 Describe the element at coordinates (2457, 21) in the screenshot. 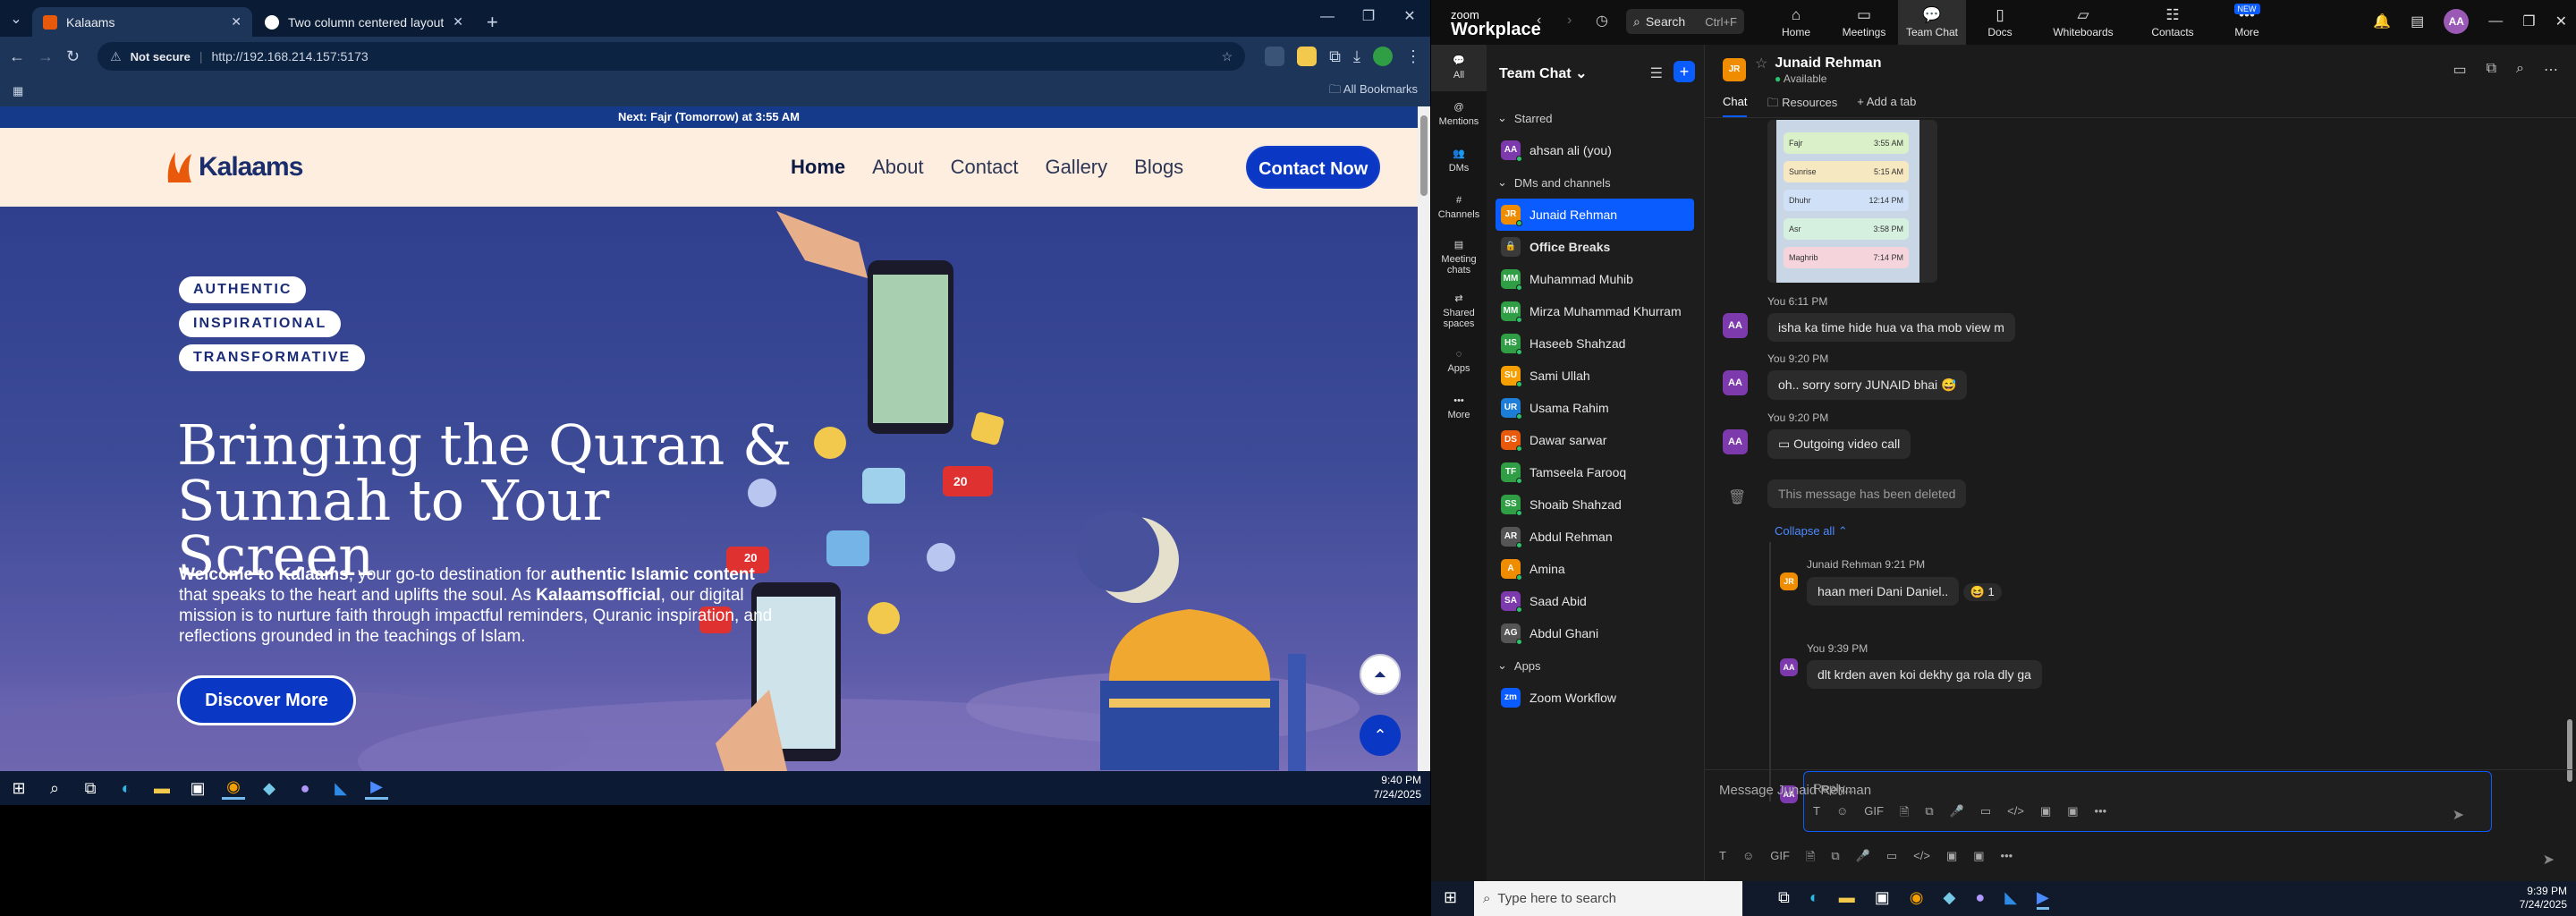

I see `user-avatar: AA` at that location.